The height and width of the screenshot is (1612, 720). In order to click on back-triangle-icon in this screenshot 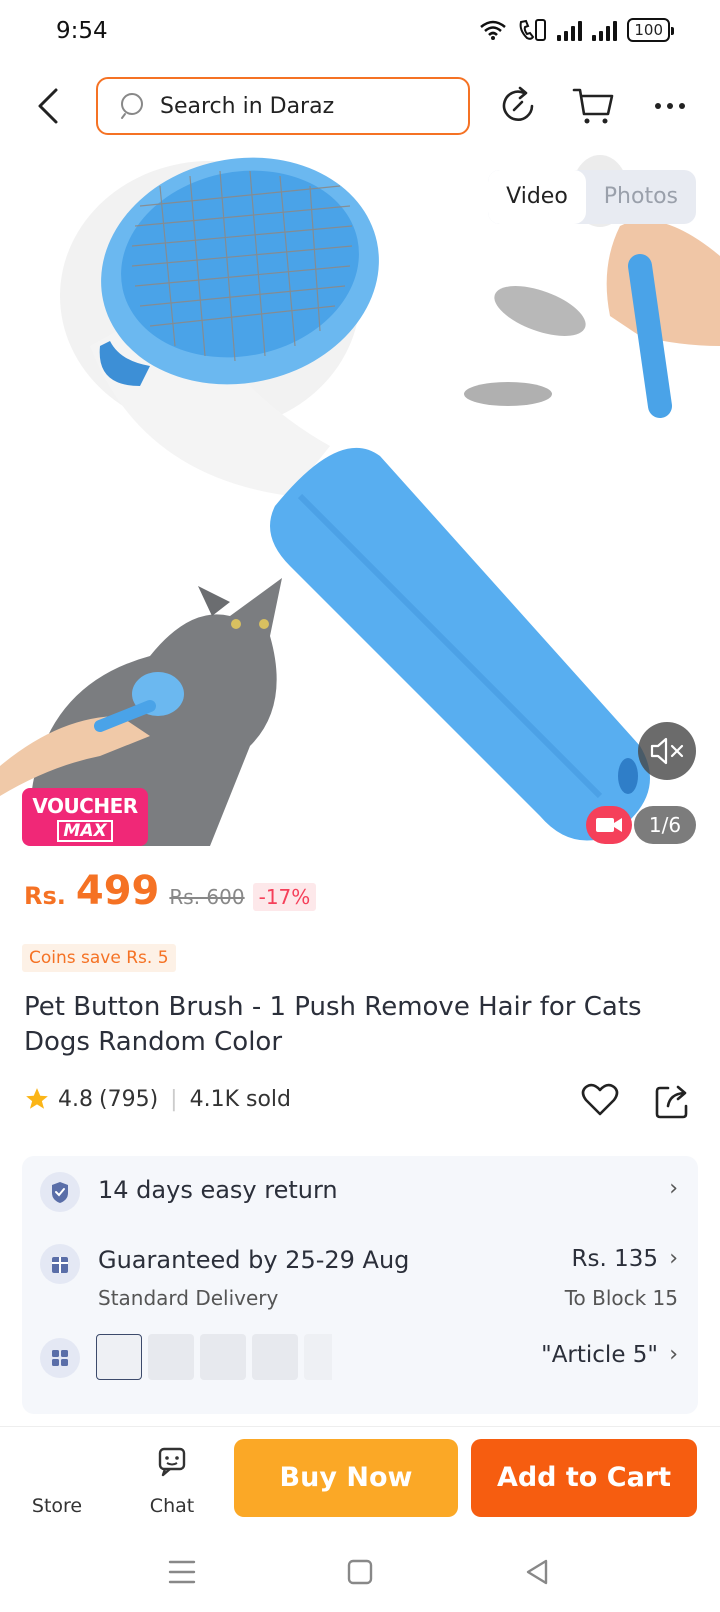, I will do `click(538, 1572)`.